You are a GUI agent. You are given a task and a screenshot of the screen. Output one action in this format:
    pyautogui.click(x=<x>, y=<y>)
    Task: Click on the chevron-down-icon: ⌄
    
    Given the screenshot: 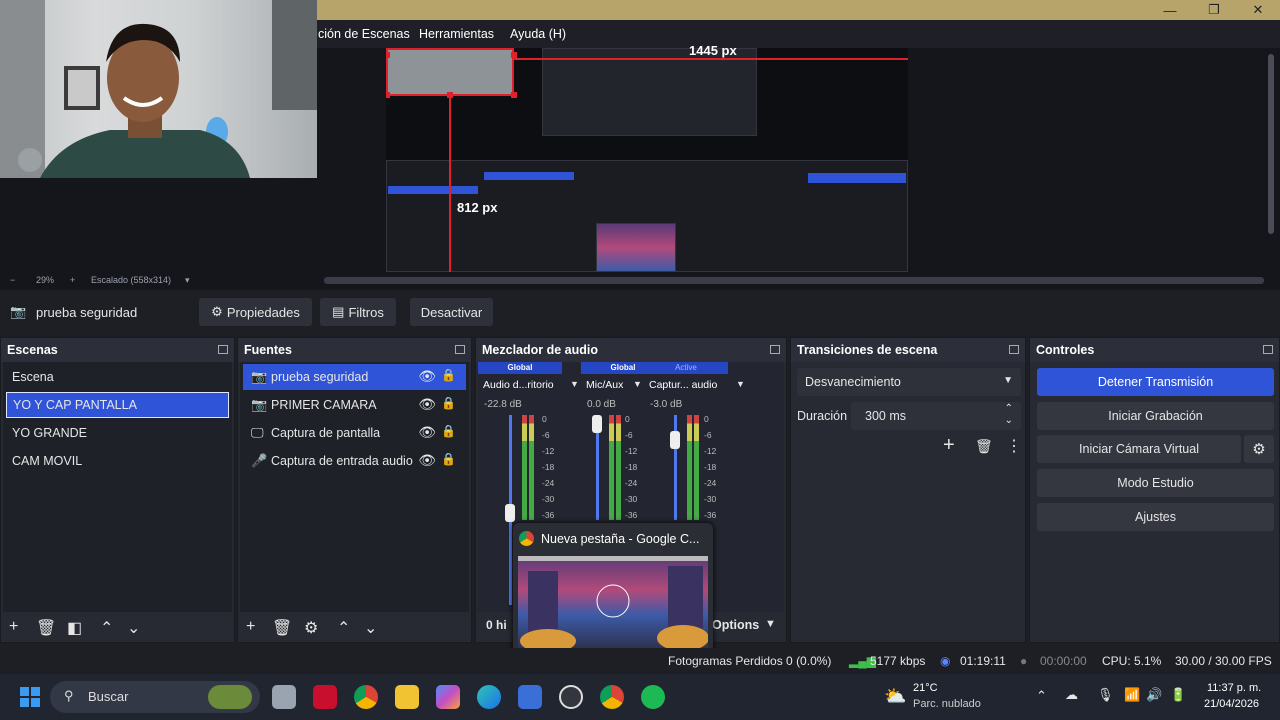 What is the action you would take?
    pyautogui.click(x=1009, y=420)
    